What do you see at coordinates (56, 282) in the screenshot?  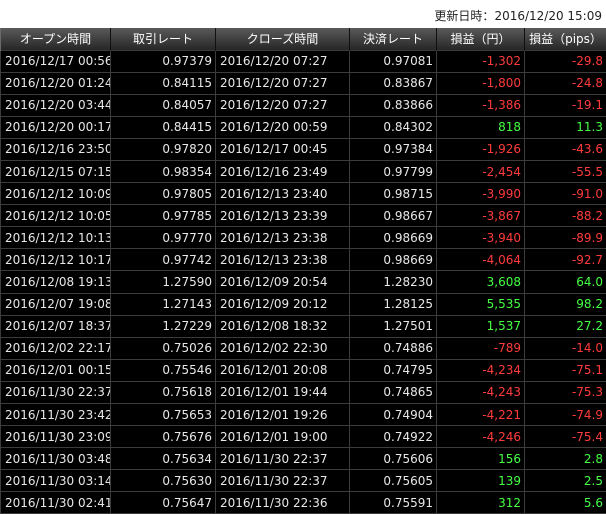 I see `cell-open-time: 2016/12/08 19:13` at bounding box center [56, 282].